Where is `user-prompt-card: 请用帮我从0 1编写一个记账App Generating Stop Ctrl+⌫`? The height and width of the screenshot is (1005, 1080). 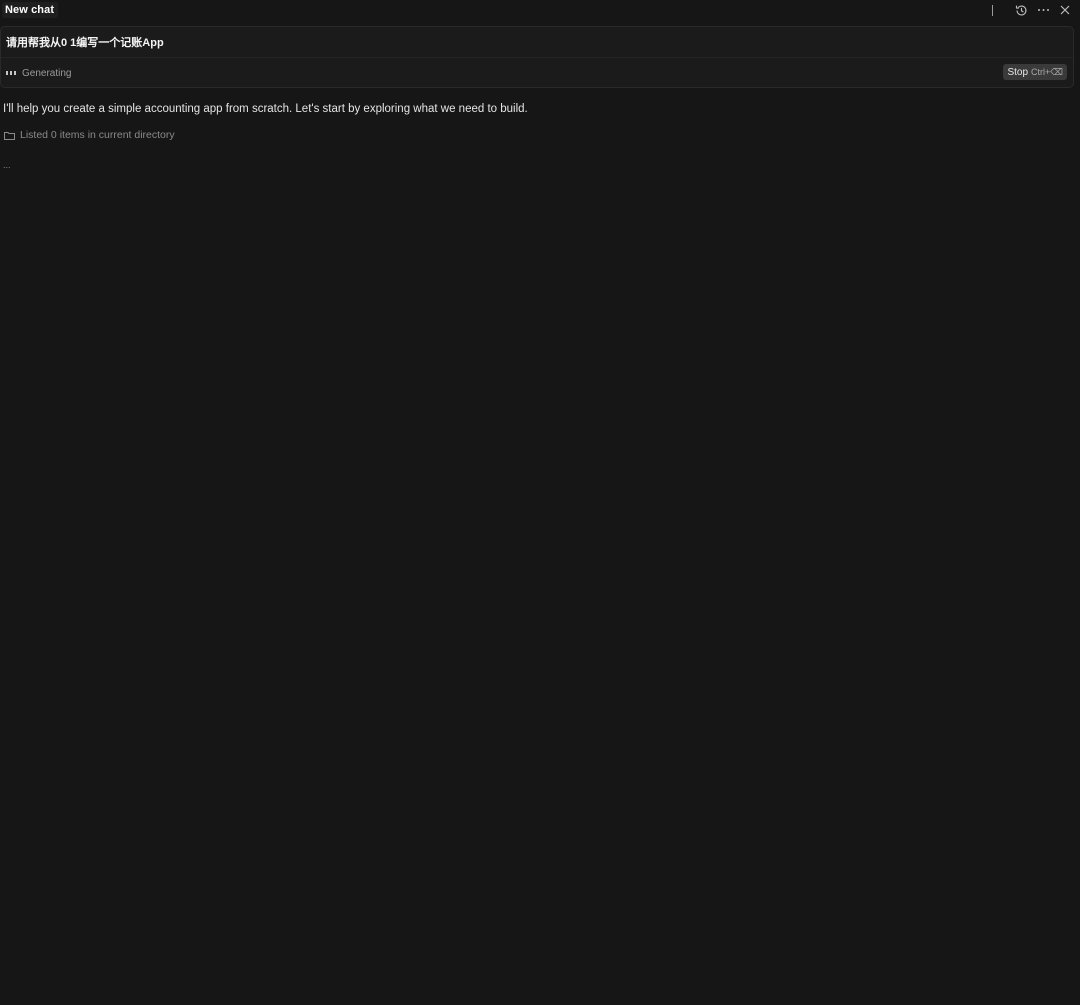
user-prompt-card: 请用帮我从0 1编写一个记账App Generating Stop Ctrl+⌫ is located at coordinates (537, 57).